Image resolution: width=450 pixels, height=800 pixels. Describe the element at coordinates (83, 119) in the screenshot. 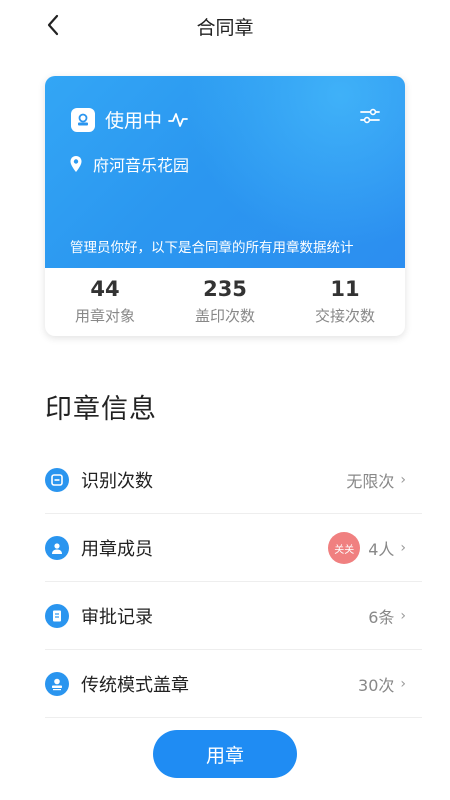

I see `seal-icon` at that location.